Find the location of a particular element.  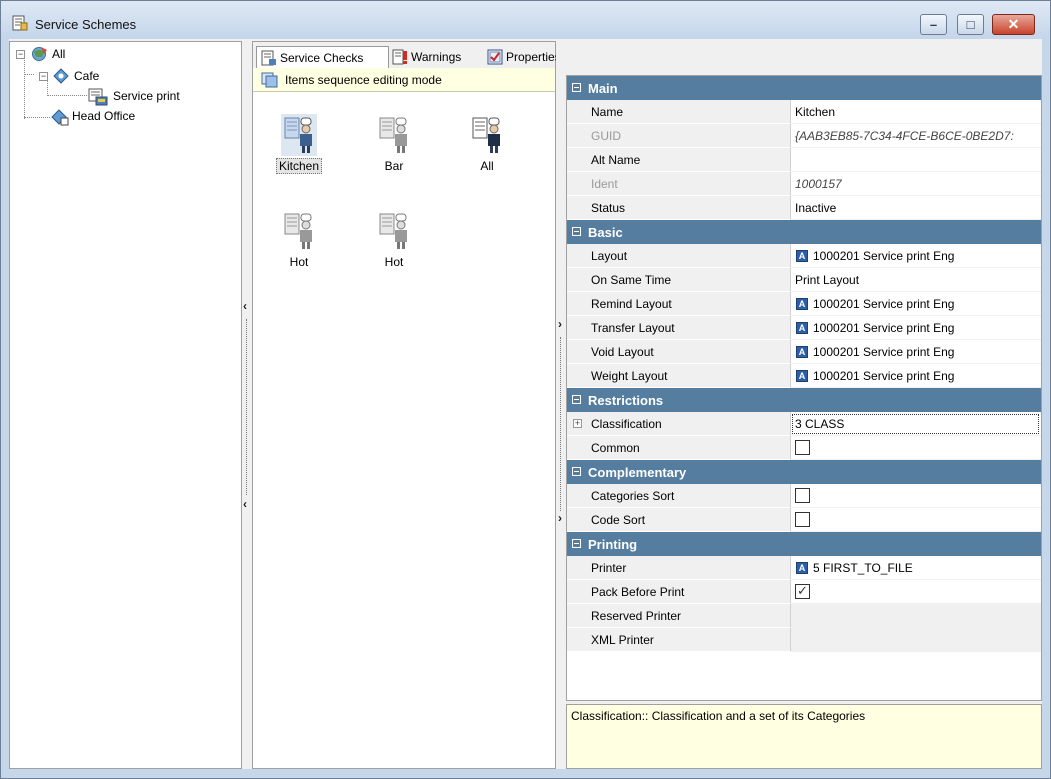

property-value: Kitchen is located at coordinates (916, 112).